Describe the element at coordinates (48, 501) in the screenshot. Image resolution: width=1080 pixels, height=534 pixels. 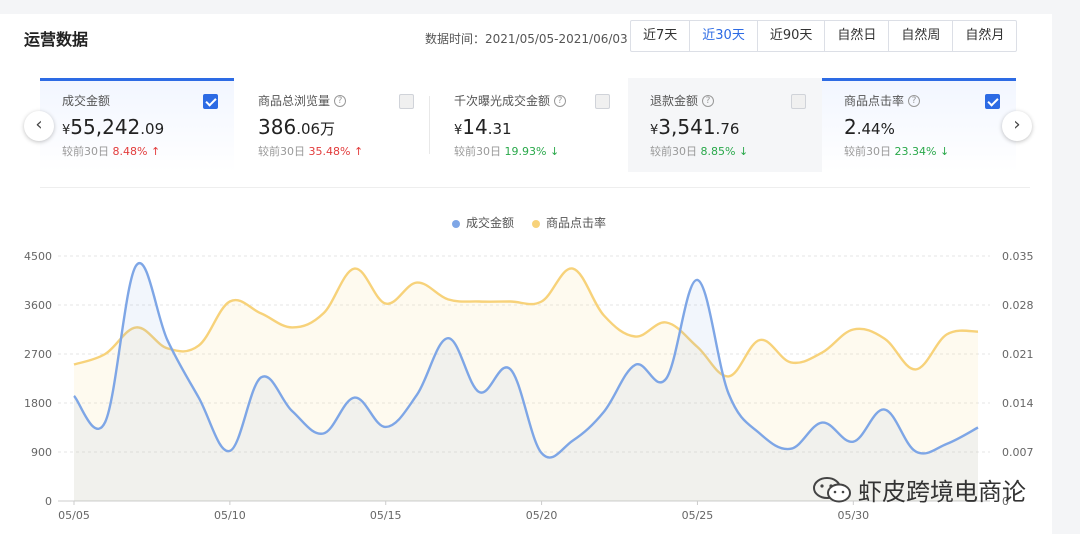
I see `y-left-tick-label: 0` at that location.